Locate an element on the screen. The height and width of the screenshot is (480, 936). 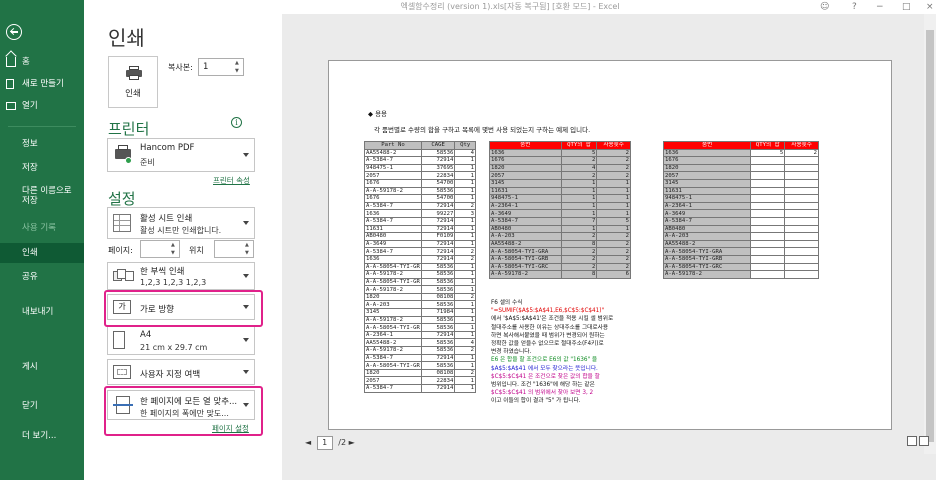
table-row: 1636 72914 2 is located at coordinates (420, 259).